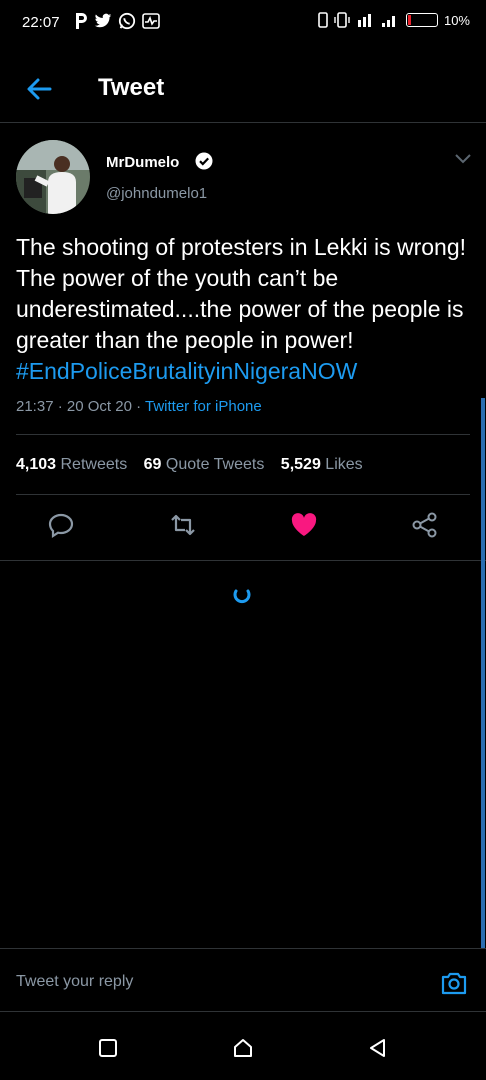 Image resolution: width=486 pixels, height=1080 pixels. Describe the element at coordinates (378, 1048) in the screenshot. I see `back-nav-icon` at that location.